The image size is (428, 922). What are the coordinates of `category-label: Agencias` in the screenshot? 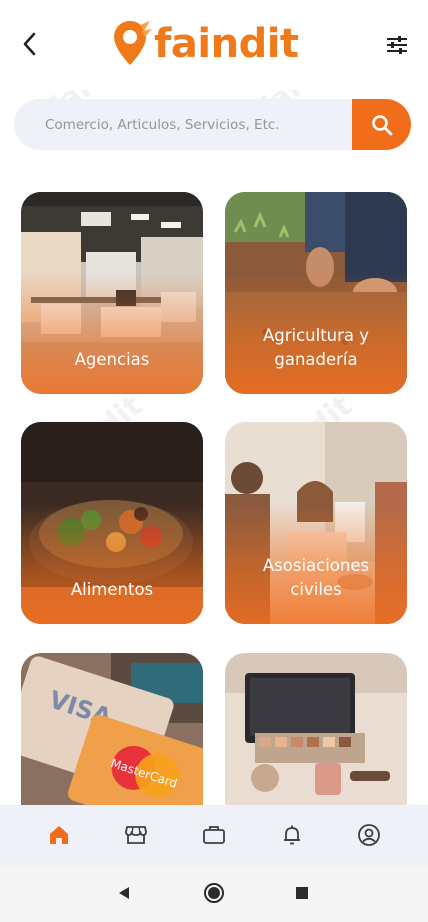 It's located at (112, 360).